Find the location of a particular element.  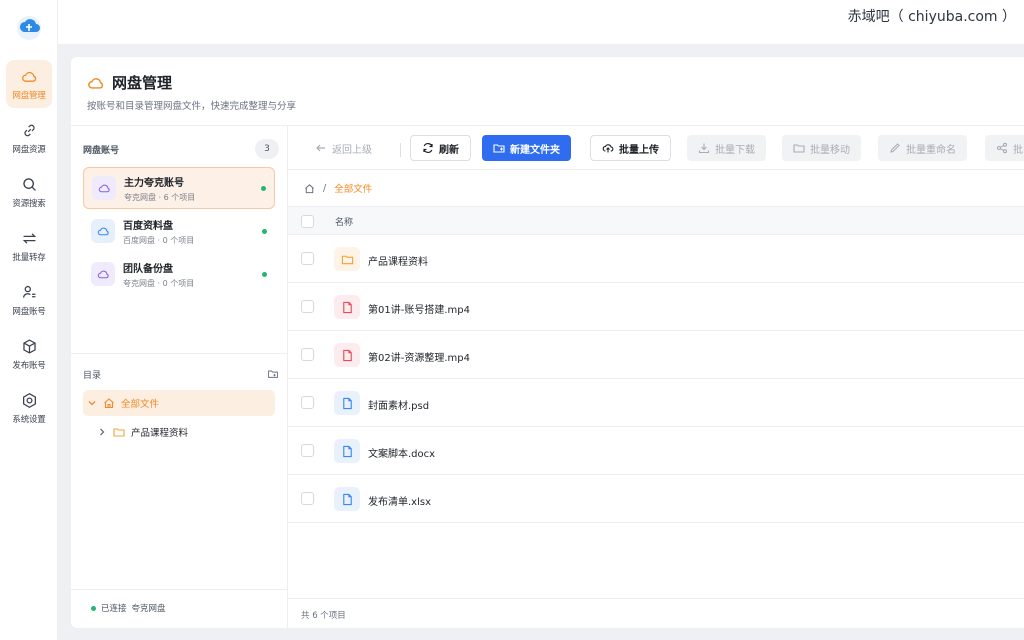

status-dot is located at coordinates (264, 274).